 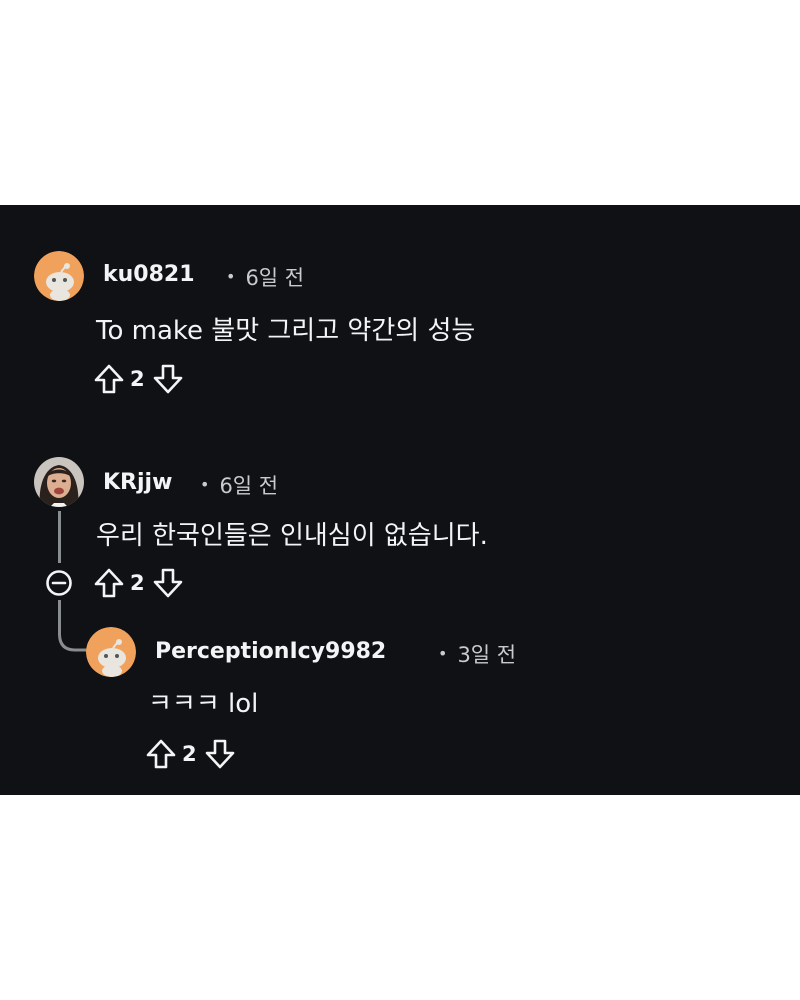 What do you see at coordinates (59, 583) in the screenshot?
I see `collapse-thread-icon` at bounding box center [59, 583].